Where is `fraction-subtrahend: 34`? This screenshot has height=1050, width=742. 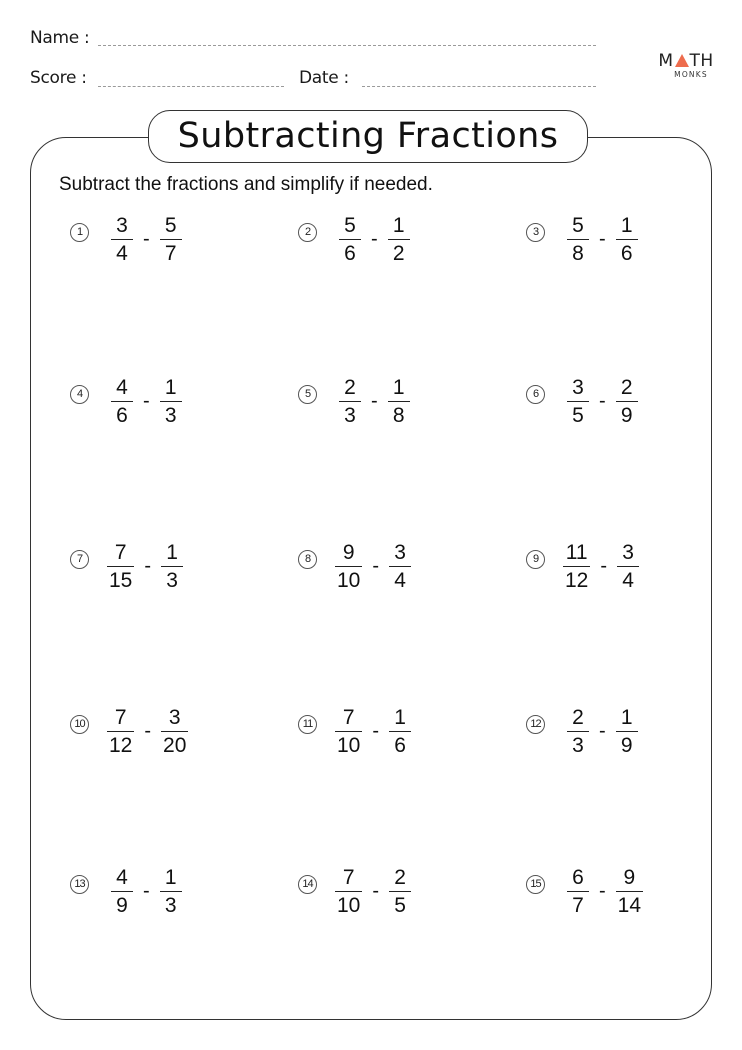
fraction-subtrahend: 34 is located at coordinates (628, 566).